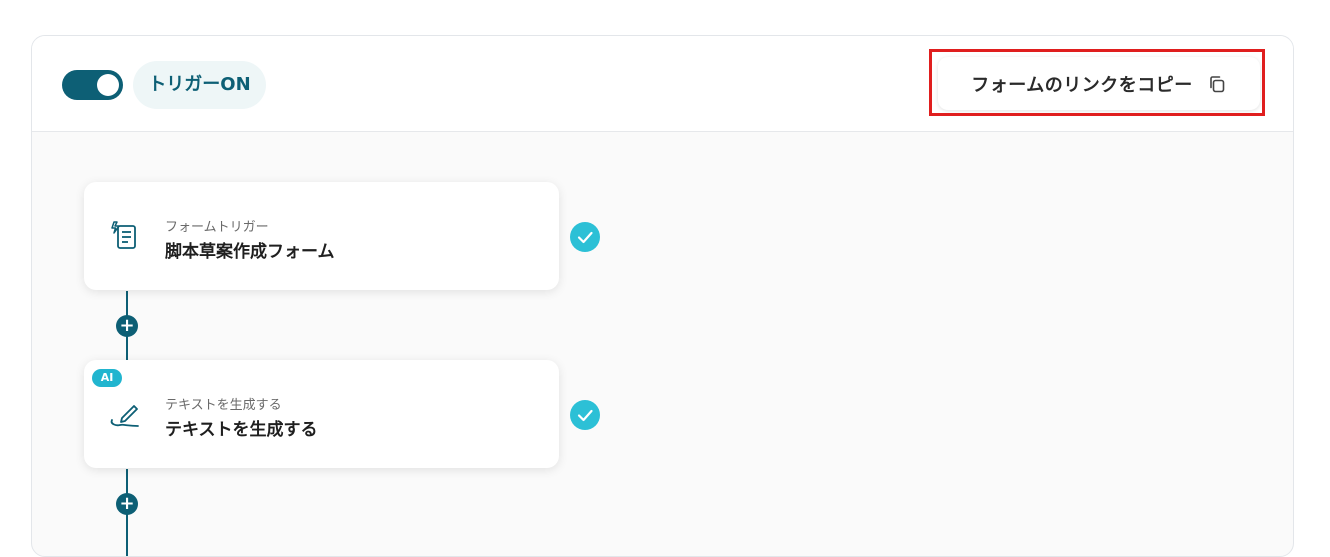  What do you see at coordinates (126, 414) in the screenshot?
I see `pen-icon` at bounding box center [126, 414].